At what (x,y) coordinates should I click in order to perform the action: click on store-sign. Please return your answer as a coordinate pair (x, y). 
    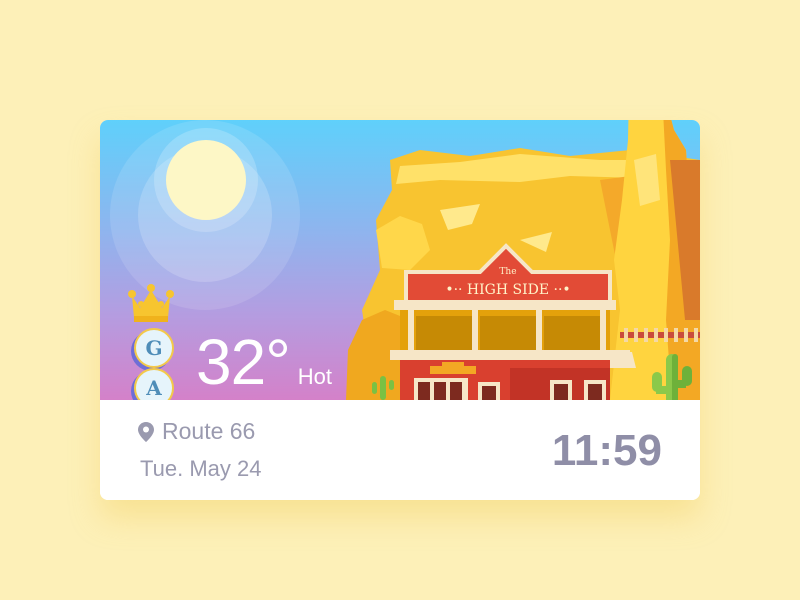
    Looking at the image, I should click on (453, 370).